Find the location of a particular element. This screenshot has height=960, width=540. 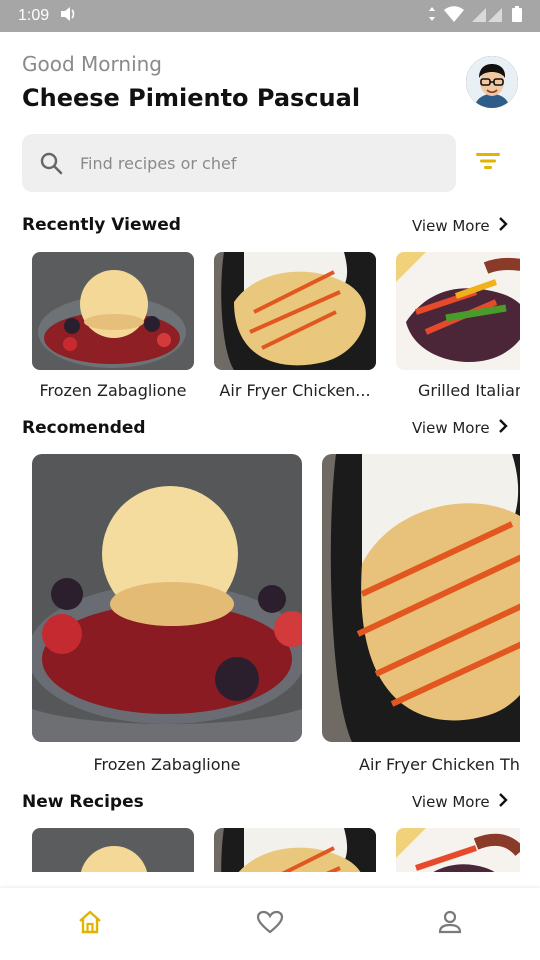

recommended-title: Recomended is located at coordinates (84, 428).